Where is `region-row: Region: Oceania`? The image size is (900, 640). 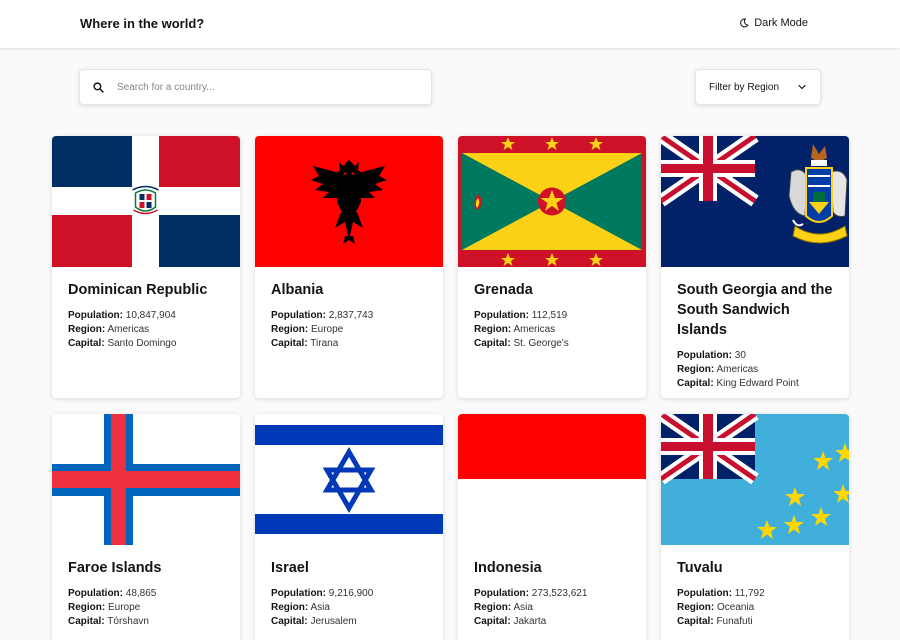
region-row: Region: Oceania is located at coordinates (755, 608).